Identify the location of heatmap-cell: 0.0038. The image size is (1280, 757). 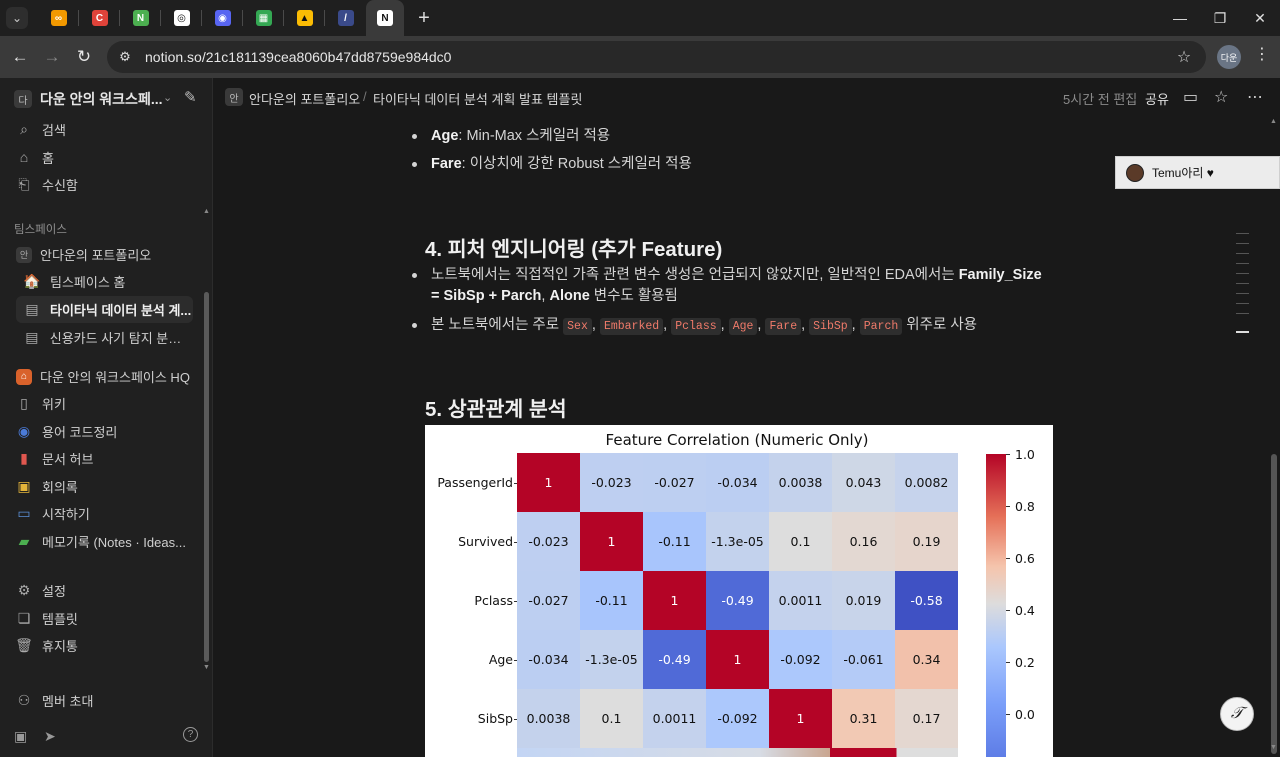
(800, 482).